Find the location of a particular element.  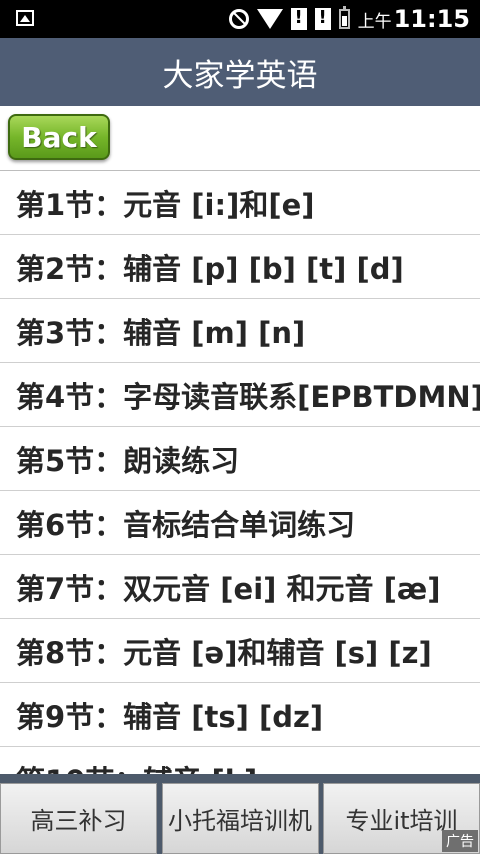

lesson-item: 第7节：双元音 [ei] 和元音 [æ] is located at coordinates (240, 587).